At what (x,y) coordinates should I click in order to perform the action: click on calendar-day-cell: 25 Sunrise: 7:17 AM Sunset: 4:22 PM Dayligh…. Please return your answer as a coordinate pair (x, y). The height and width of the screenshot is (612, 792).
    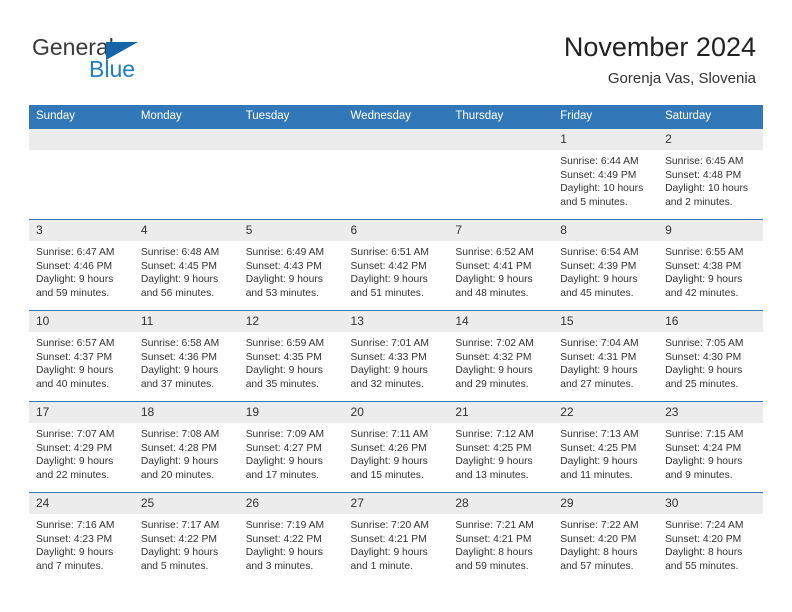
    Looking at the image, I should click on (186, 537).